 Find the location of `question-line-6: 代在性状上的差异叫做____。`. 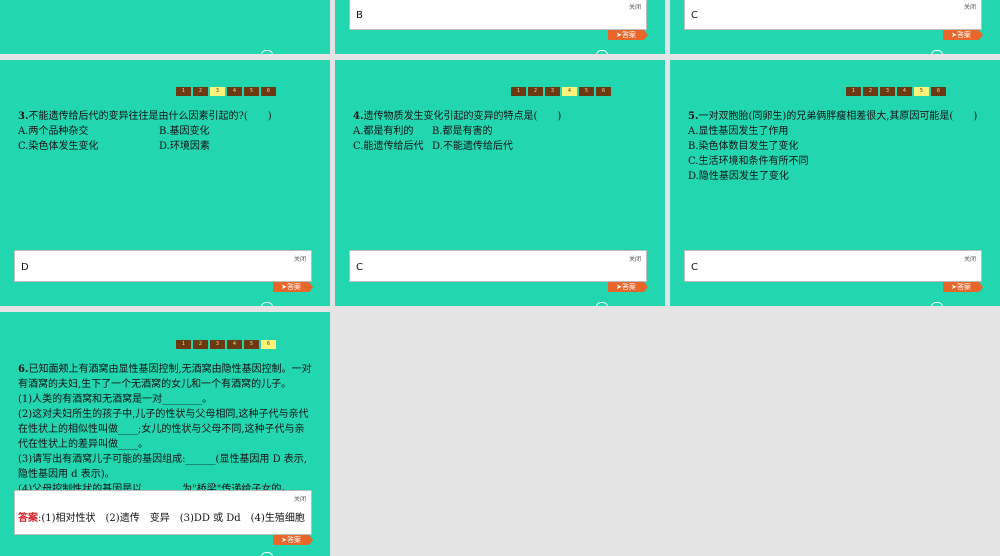

question-line-6: 代在性状上的差异叫做____。 is located at coordinates (83, 444).